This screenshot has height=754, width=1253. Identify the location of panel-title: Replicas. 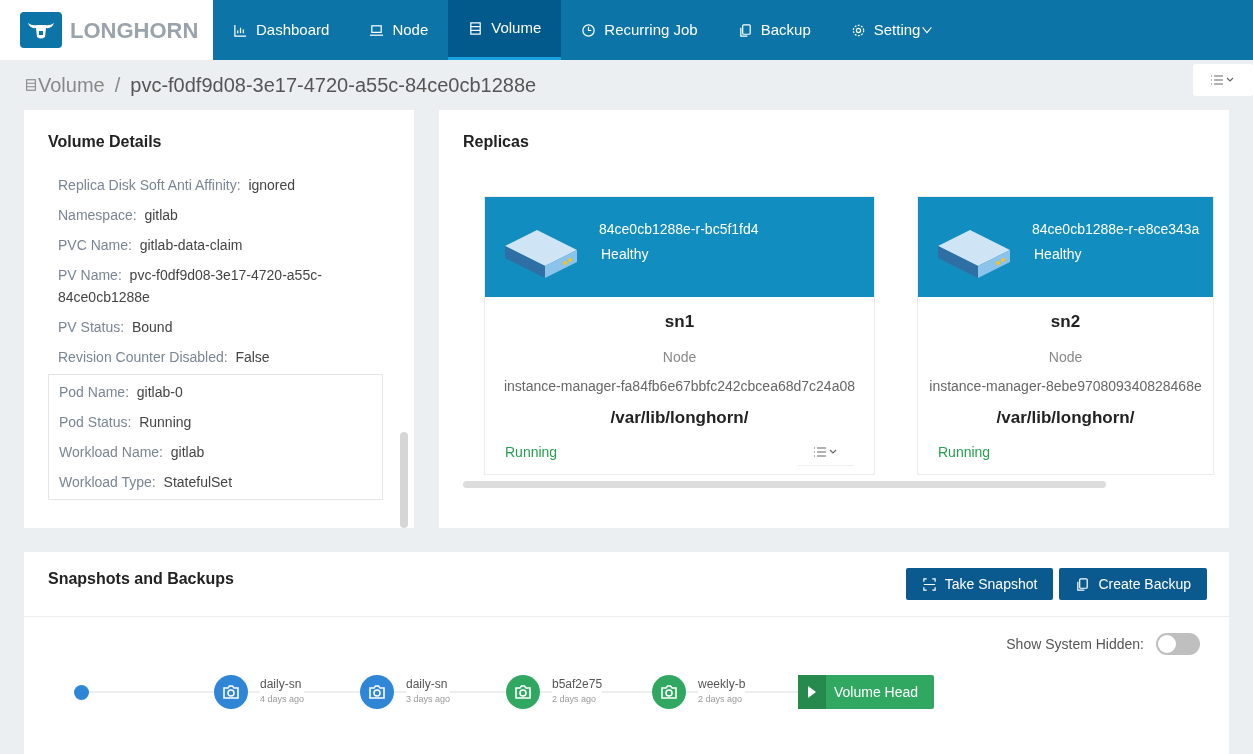
(496, 142).